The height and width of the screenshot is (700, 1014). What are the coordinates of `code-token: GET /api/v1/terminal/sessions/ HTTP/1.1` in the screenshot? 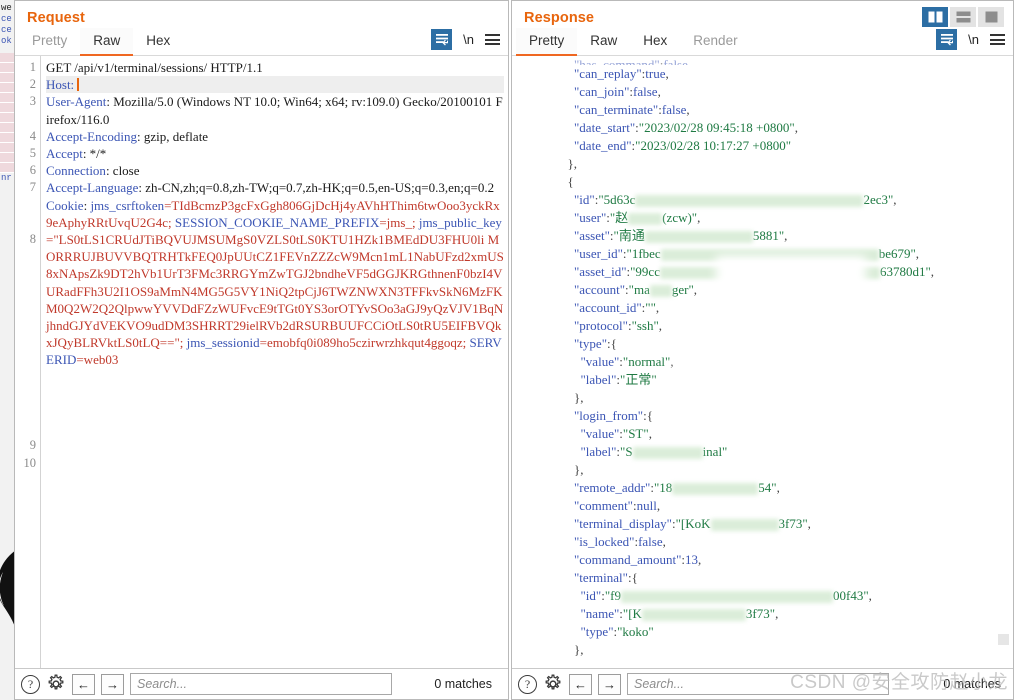 It's located at (154, 67).